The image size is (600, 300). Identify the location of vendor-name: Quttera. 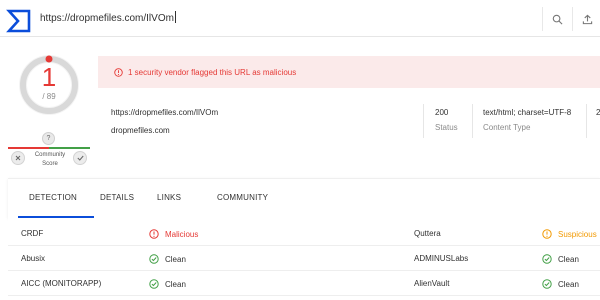
(427, 233).